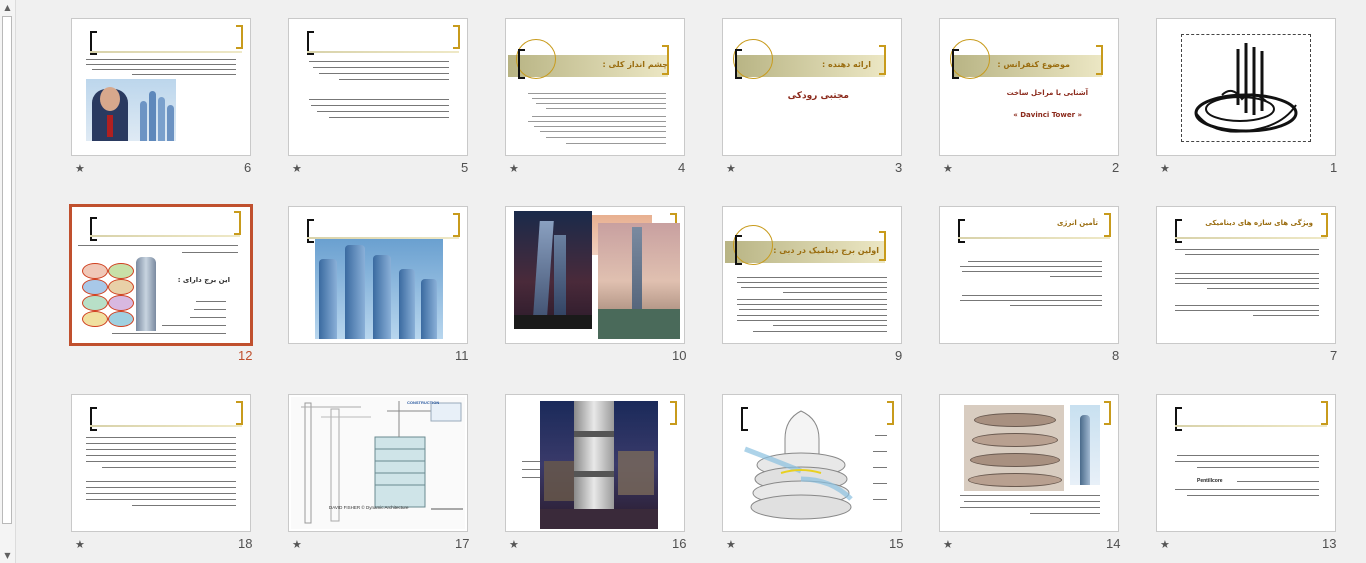  Describe the element at coordinates (248, 167) in the screenshot. I see `slide-number: 6` at that location.